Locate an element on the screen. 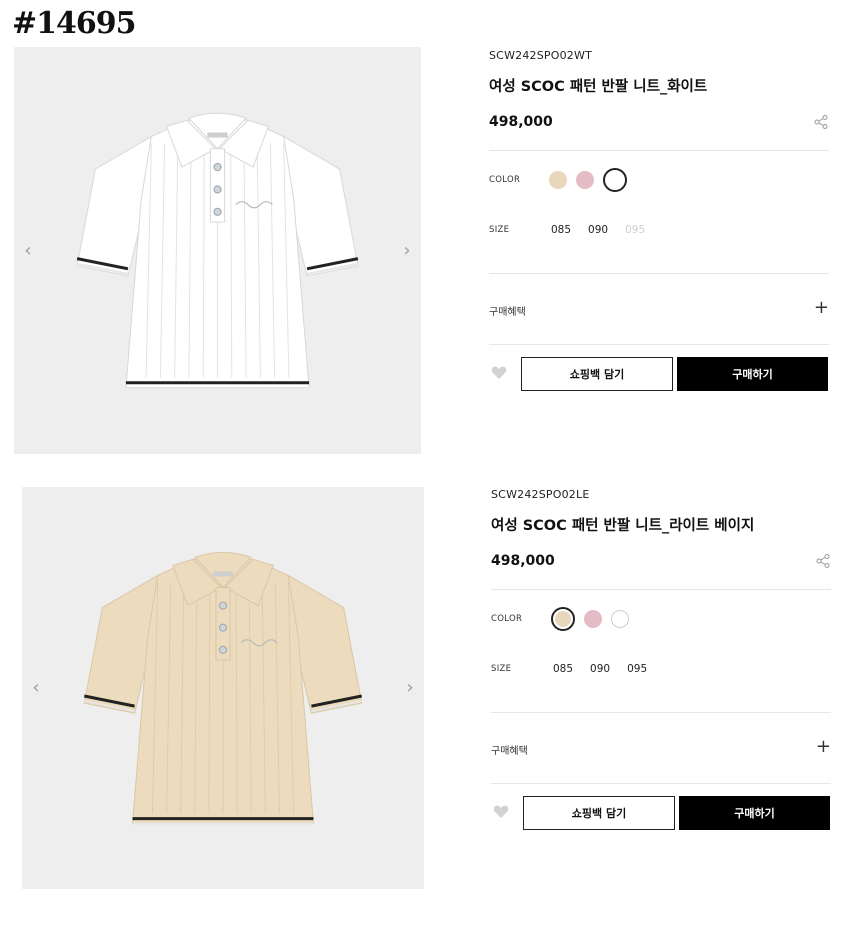 Image resolution: width=860 pixels, height=936 pixels. product-code: SCW242SPO02WT is located at coordinates (541, 55).